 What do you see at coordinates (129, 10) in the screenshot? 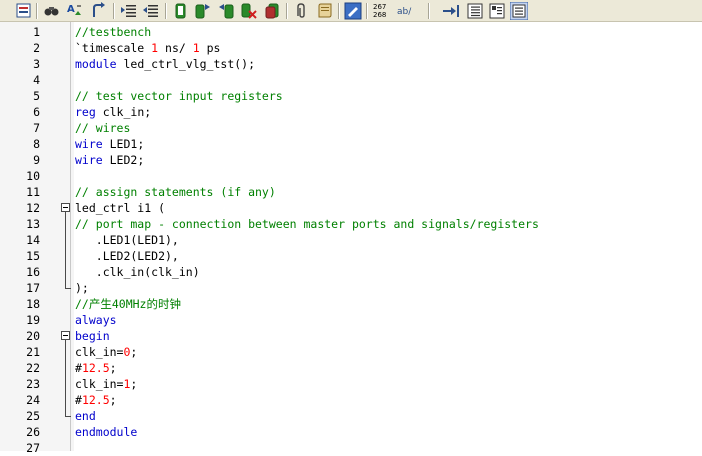
I see `indent-button` at bounding box center [129, 10].